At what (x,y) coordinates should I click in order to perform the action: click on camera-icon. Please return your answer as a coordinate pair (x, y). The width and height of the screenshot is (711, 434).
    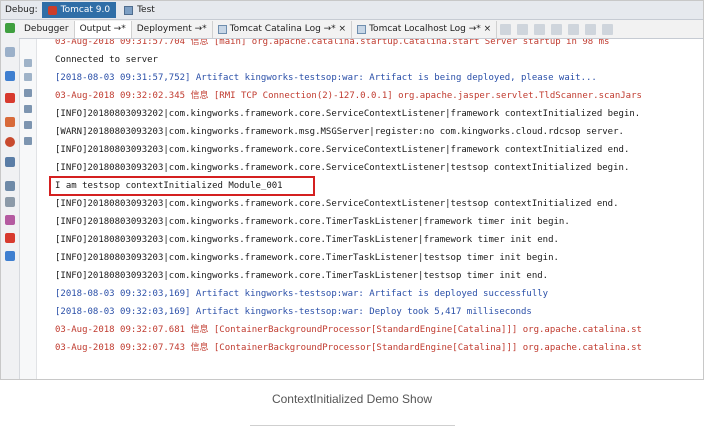
    Looking at the image, I should click on (10, 162).